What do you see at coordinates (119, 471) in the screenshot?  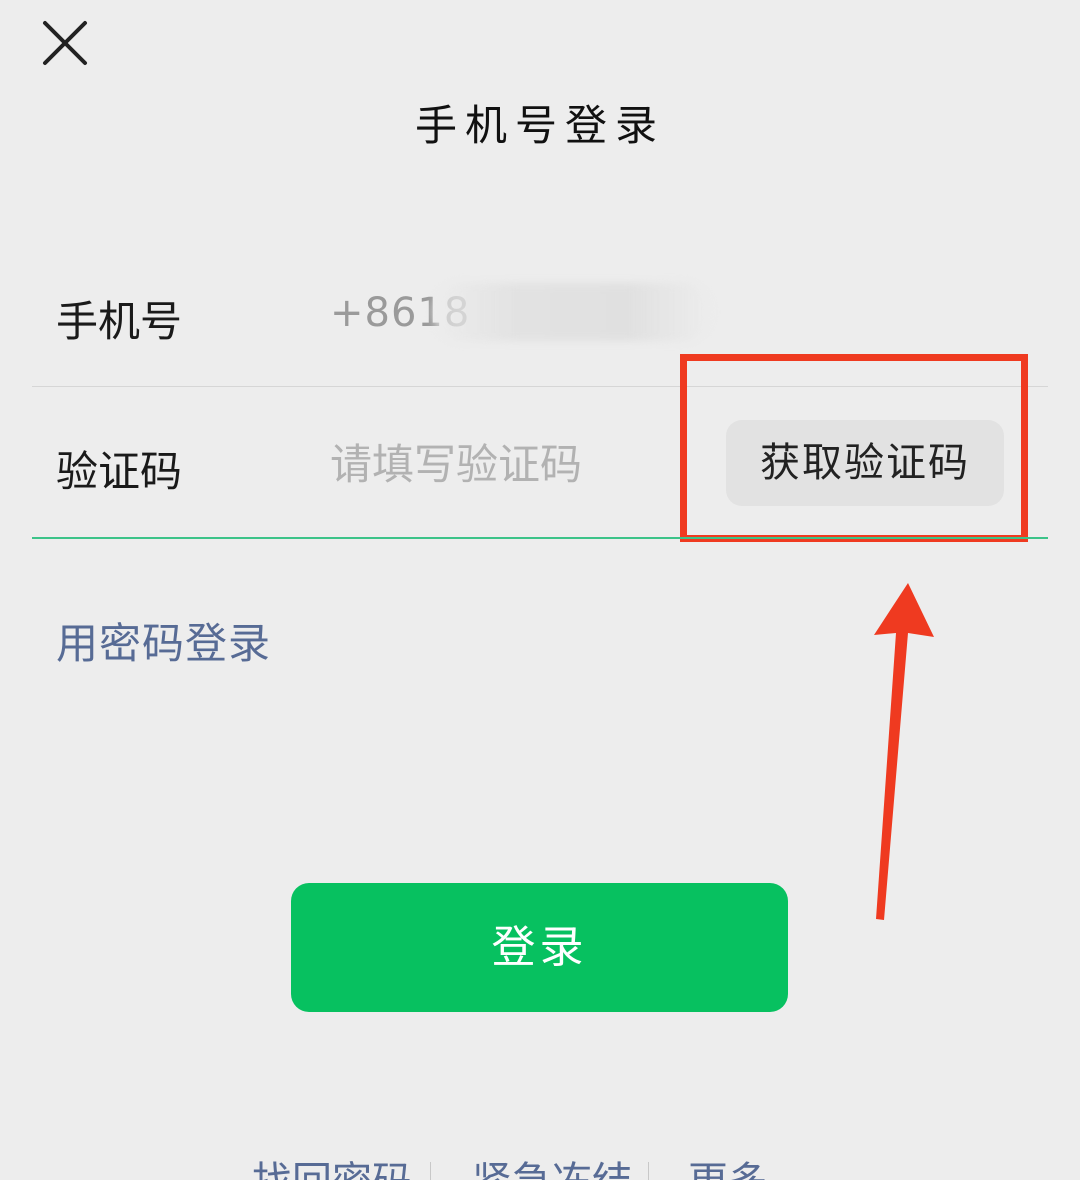 I see `code-label: 验证码` at bounding box center [119, 471].